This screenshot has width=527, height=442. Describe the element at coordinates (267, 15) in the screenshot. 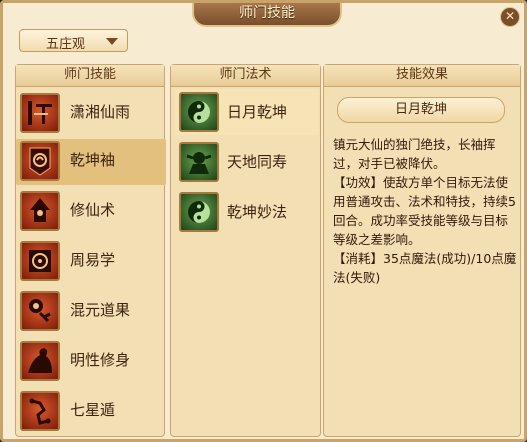

I see `window-title: 师门技能` at that location.